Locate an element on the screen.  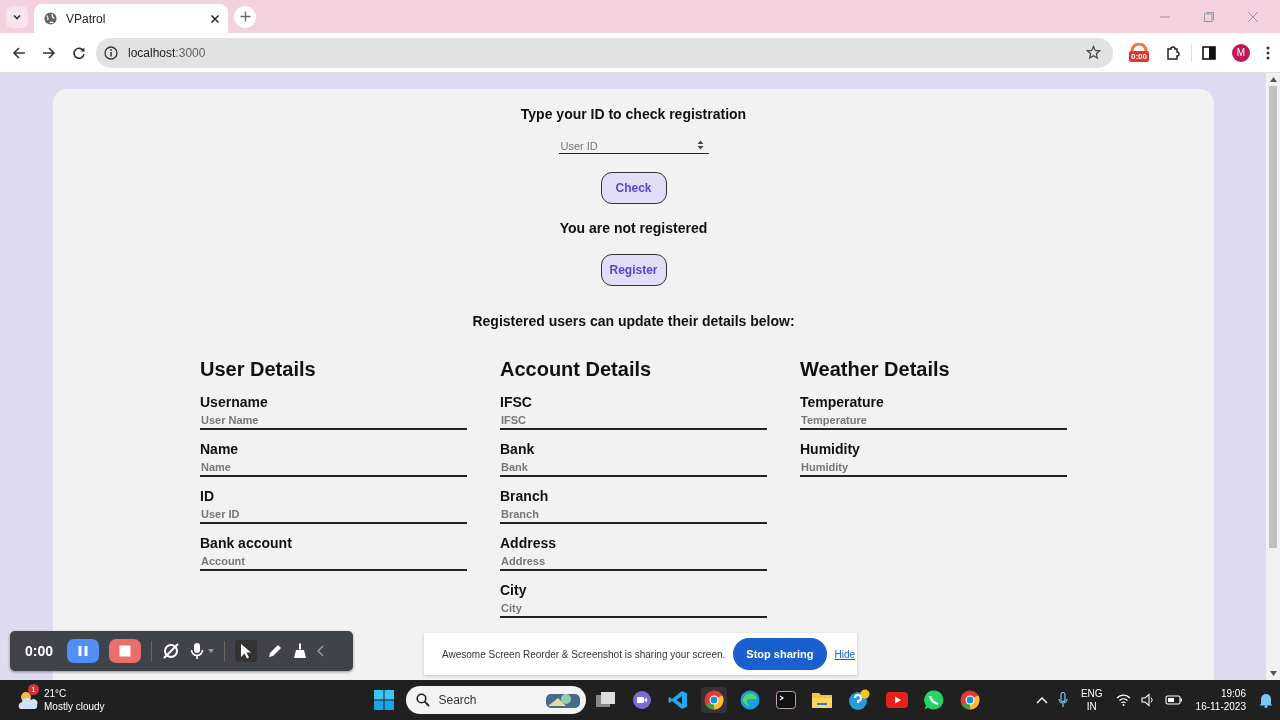
bell-icon is located at coordinates (1266, 700).